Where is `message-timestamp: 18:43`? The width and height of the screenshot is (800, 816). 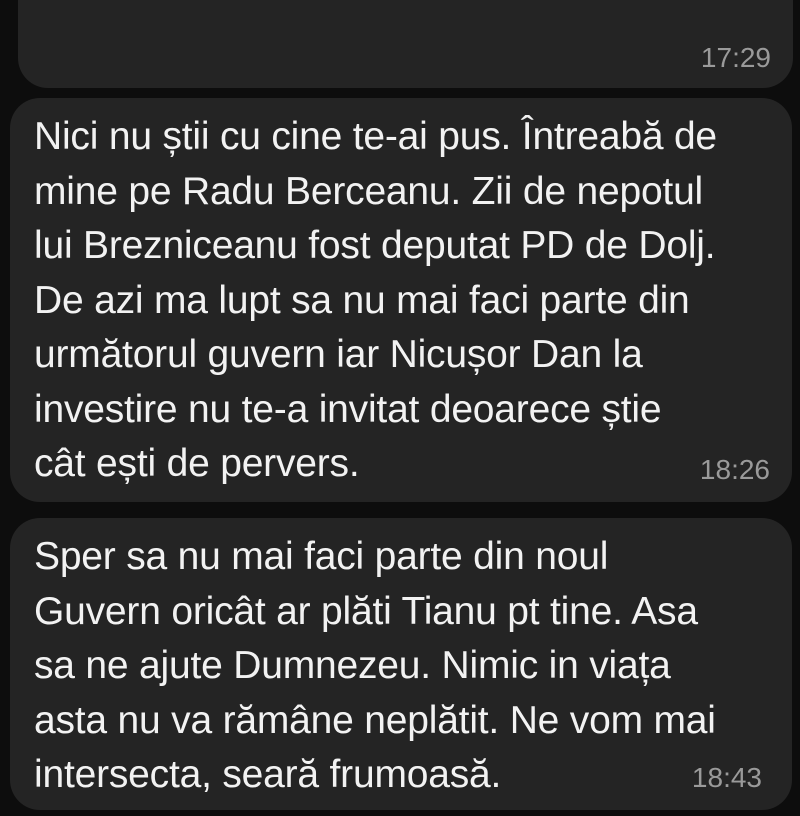 message-timestamp: 18:43 is located at coordinates (726, 777).